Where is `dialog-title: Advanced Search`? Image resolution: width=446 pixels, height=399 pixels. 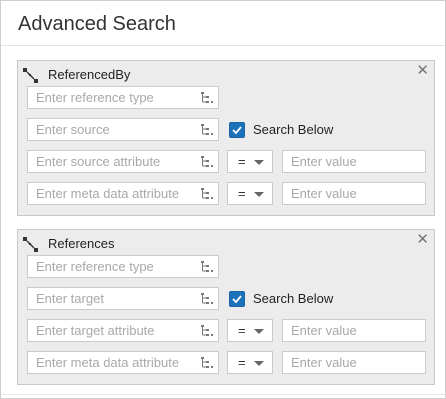 dialog-title: Advanced Search is located at coordinates (97, 24).